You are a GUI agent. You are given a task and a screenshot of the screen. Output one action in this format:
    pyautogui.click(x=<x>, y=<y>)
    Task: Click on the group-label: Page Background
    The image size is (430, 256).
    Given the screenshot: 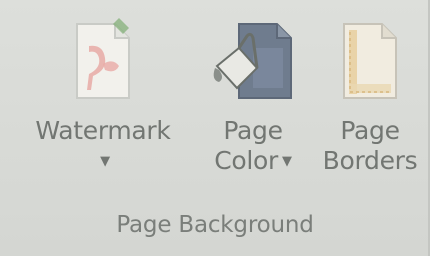 What is the action you would take?
    pyautogui.click(x=215, y=225)
    